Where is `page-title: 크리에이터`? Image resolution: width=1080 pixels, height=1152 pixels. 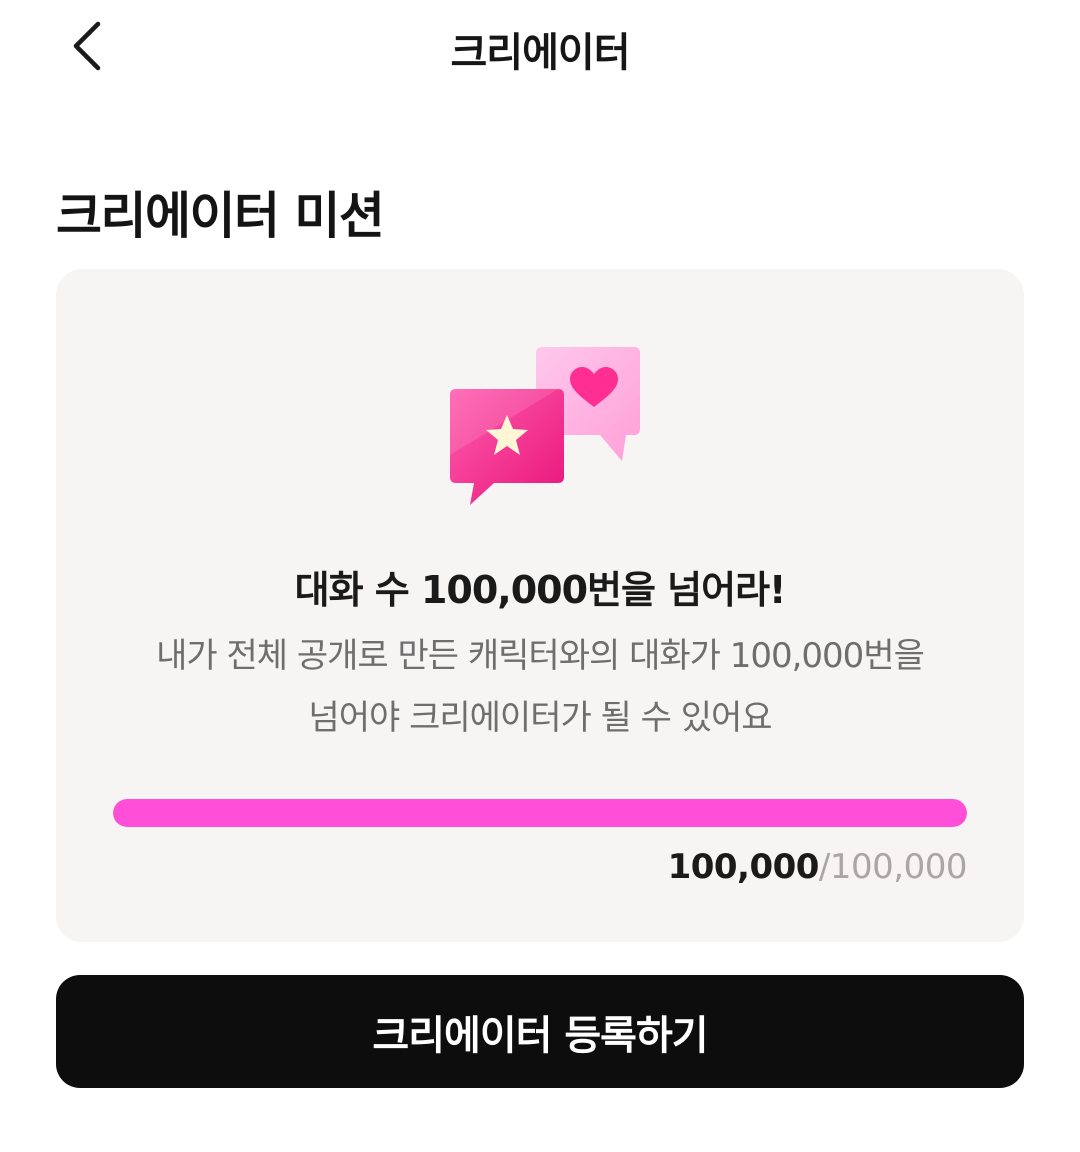
page-title: 크리에이터 is located at coordinates (540, 53).